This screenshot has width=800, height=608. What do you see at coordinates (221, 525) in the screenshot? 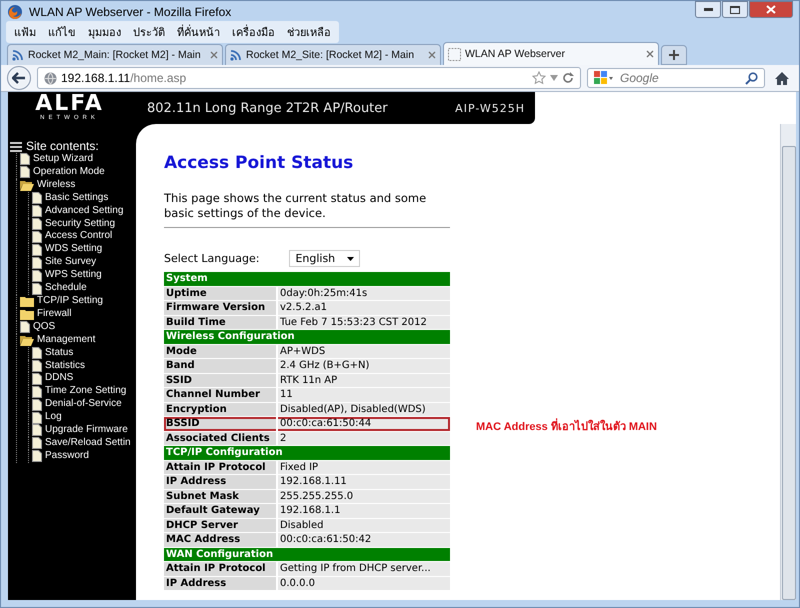
I see `table-cell: DHCP Server` at bounding box center [221, 525].